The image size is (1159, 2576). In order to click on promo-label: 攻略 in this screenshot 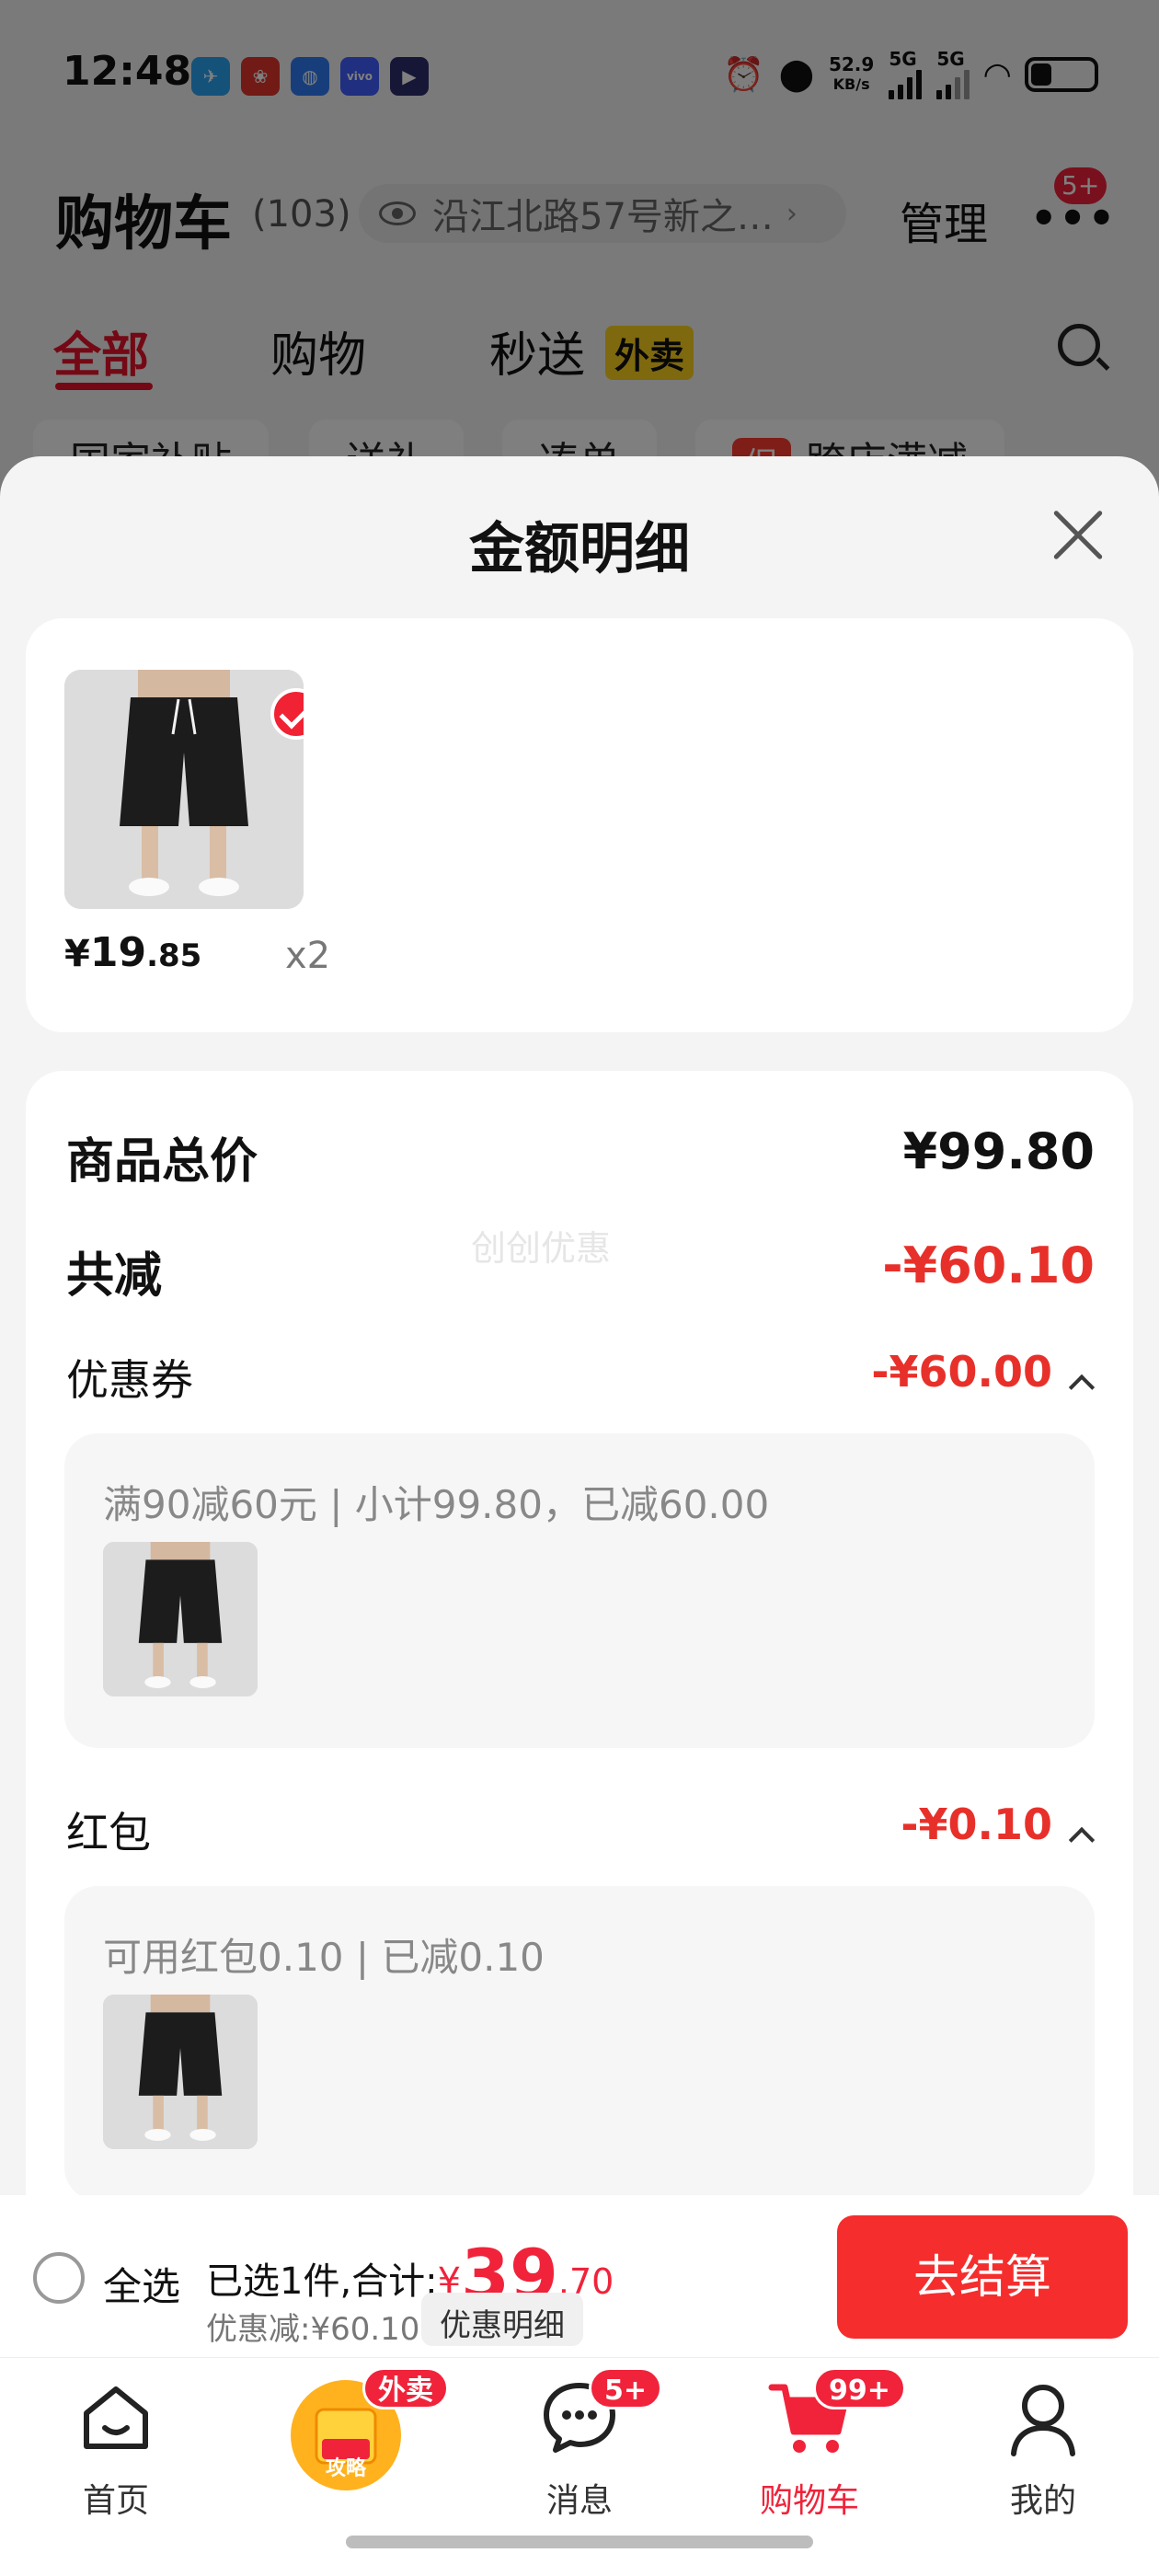, I will do `click(345, 2468)`.